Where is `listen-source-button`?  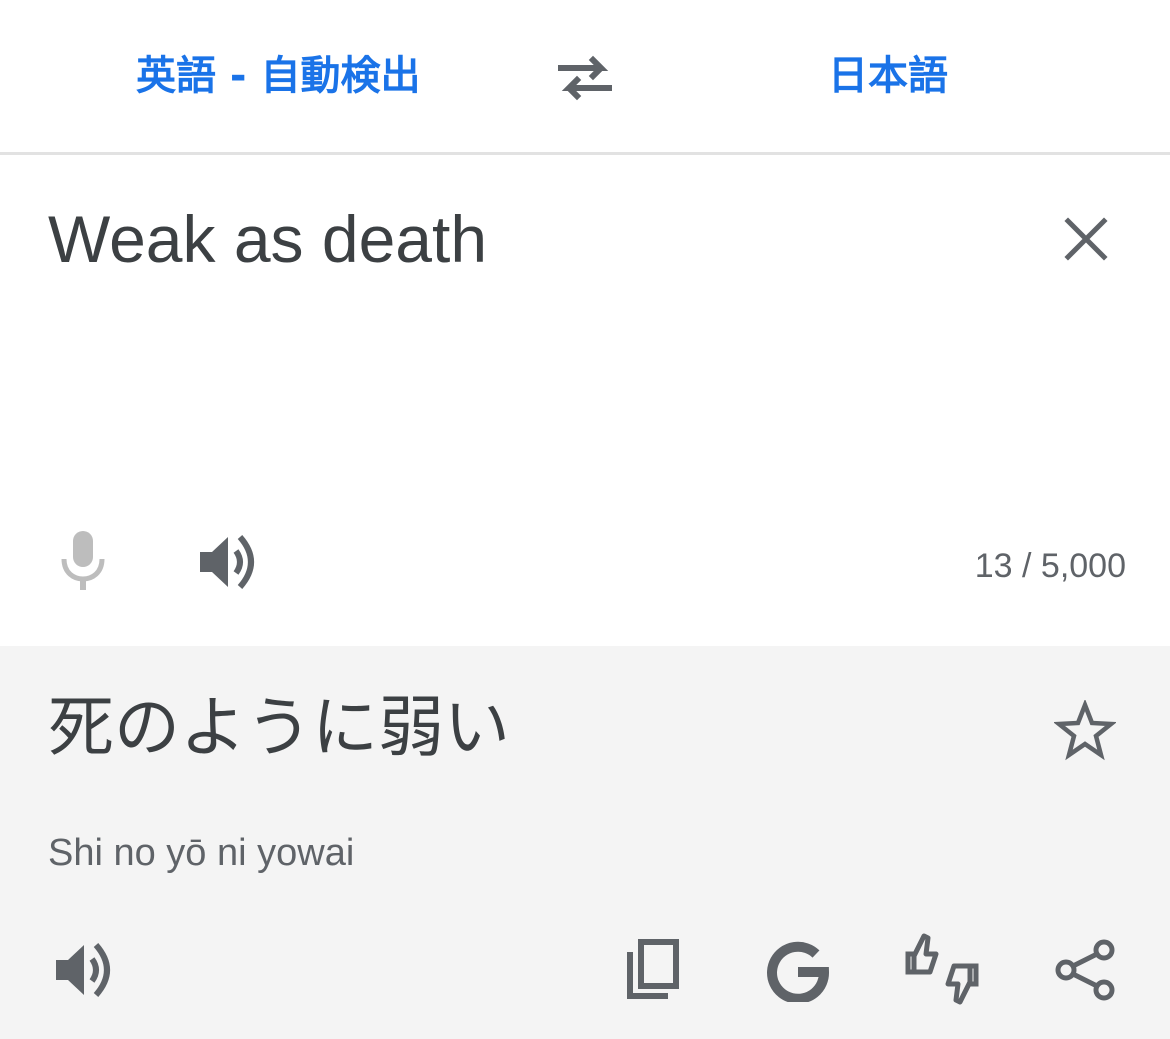 listen-source-button is located at coordinates (228, 562).